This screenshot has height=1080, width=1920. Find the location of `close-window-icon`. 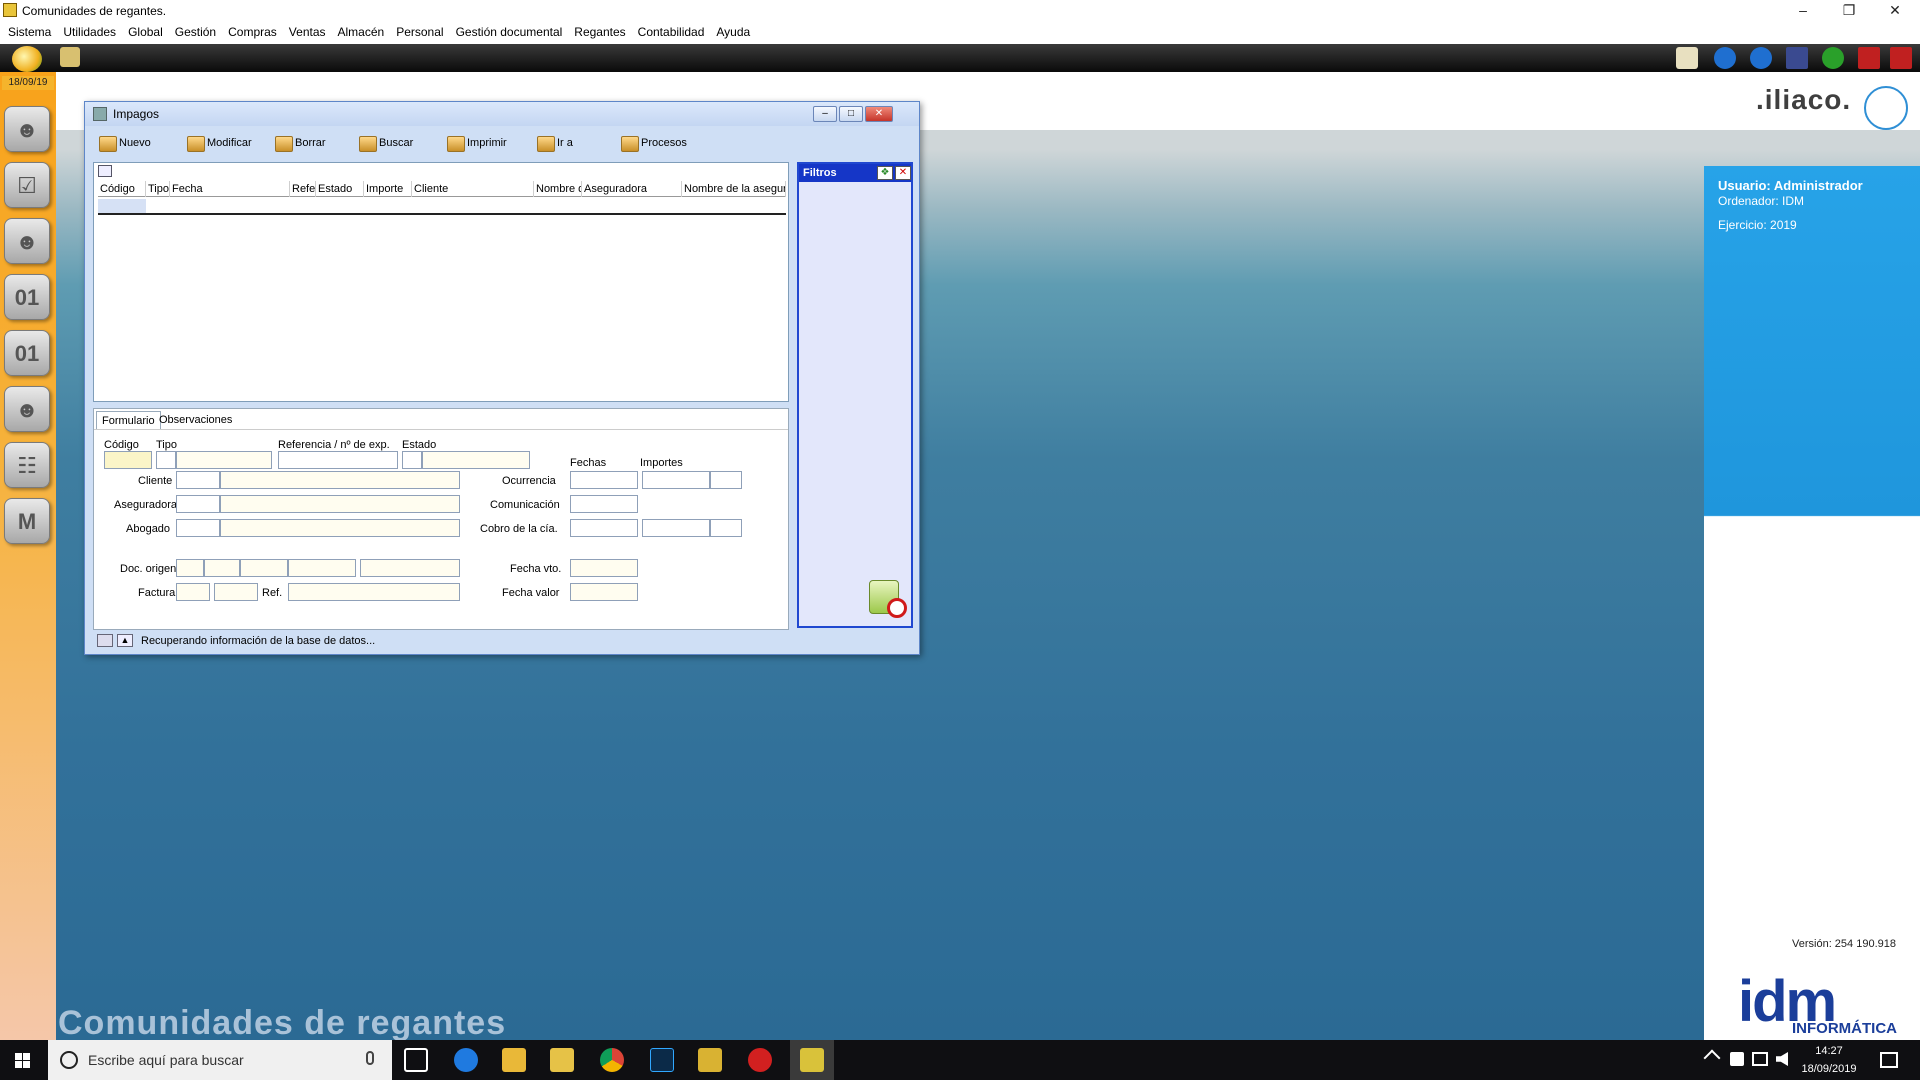

close-window-icon is located at coordinates (1869, 58).